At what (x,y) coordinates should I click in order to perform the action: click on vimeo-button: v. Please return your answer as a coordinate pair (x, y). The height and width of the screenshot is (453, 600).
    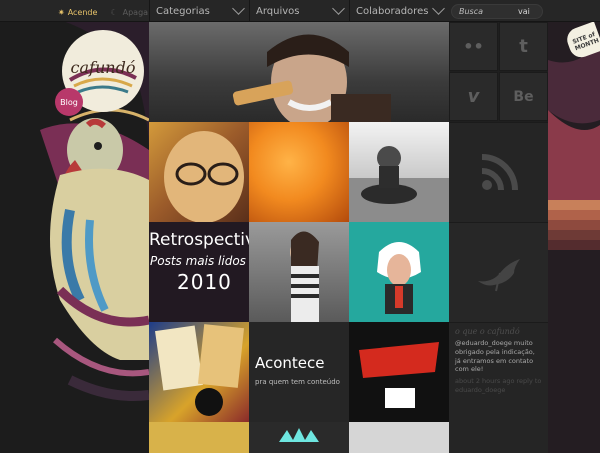
    Looking at the image, I should click on (473, 96).